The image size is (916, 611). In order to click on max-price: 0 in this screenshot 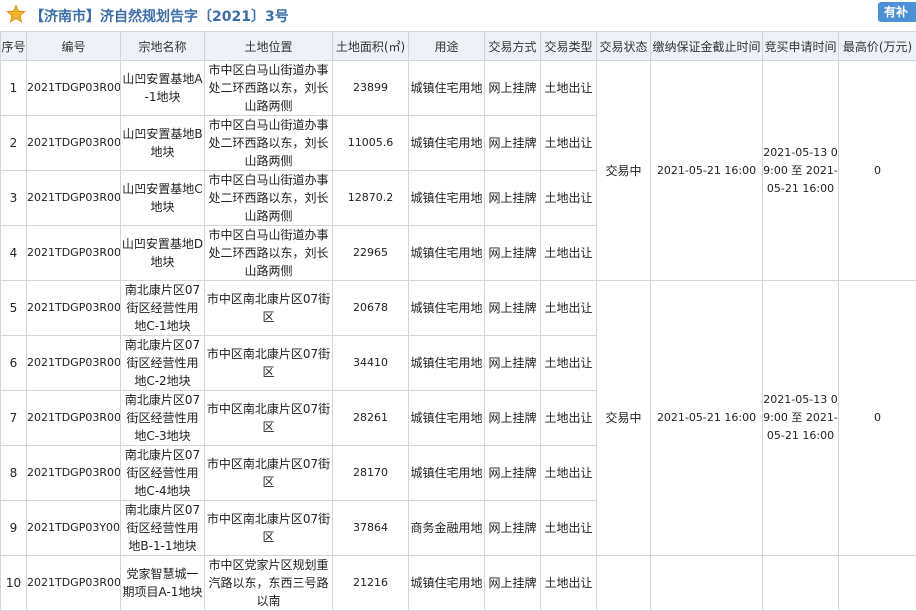, I will do `click(877, 171)`.